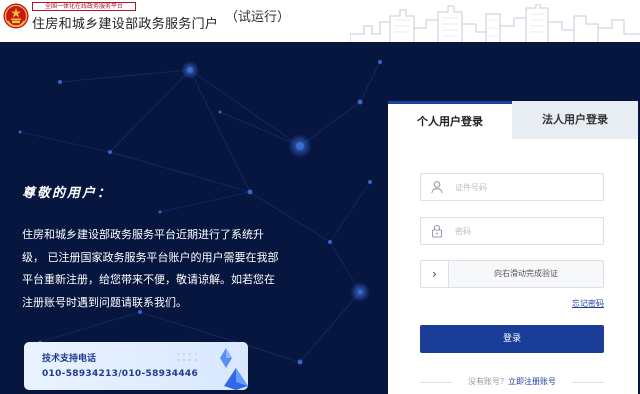 This screenshot has height=394, width=640. Describe the element at coordinates (575, 120) in the screenshot. I see `tab-corporate-login: 法人用户登录` at that location.